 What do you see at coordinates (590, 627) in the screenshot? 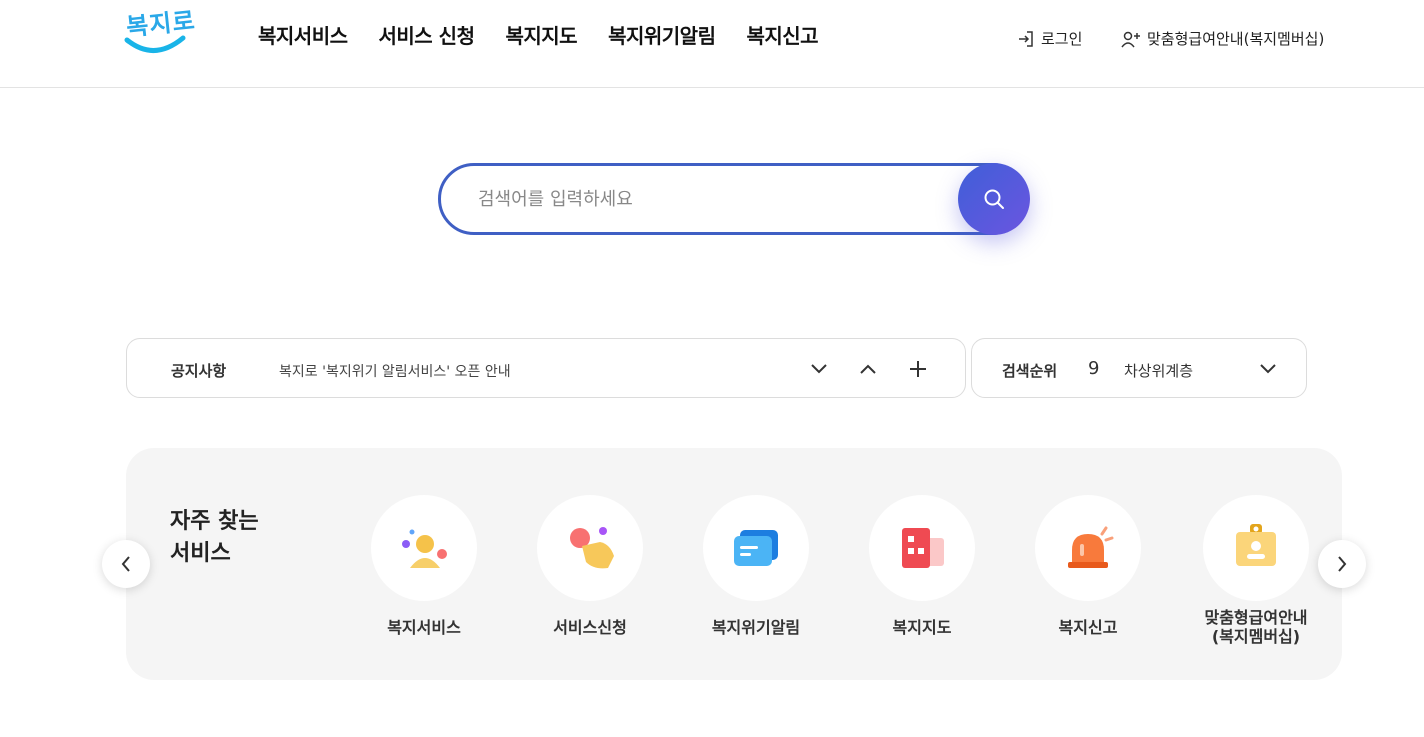
I see `service-label: 서비스신청` at bounding box center [590, 627].